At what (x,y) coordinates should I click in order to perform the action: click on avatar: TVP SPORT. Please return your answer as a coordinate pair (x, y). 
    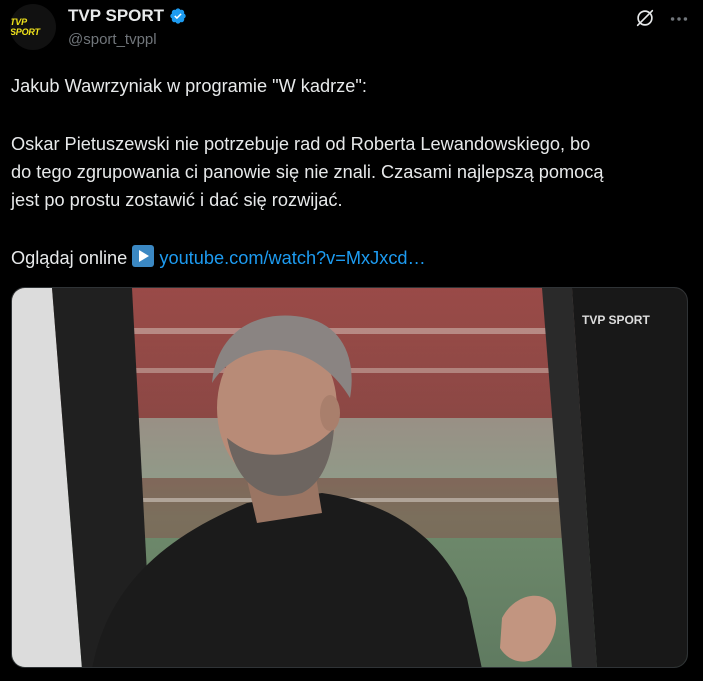
    Looking at the image, I should click on (33, 27).